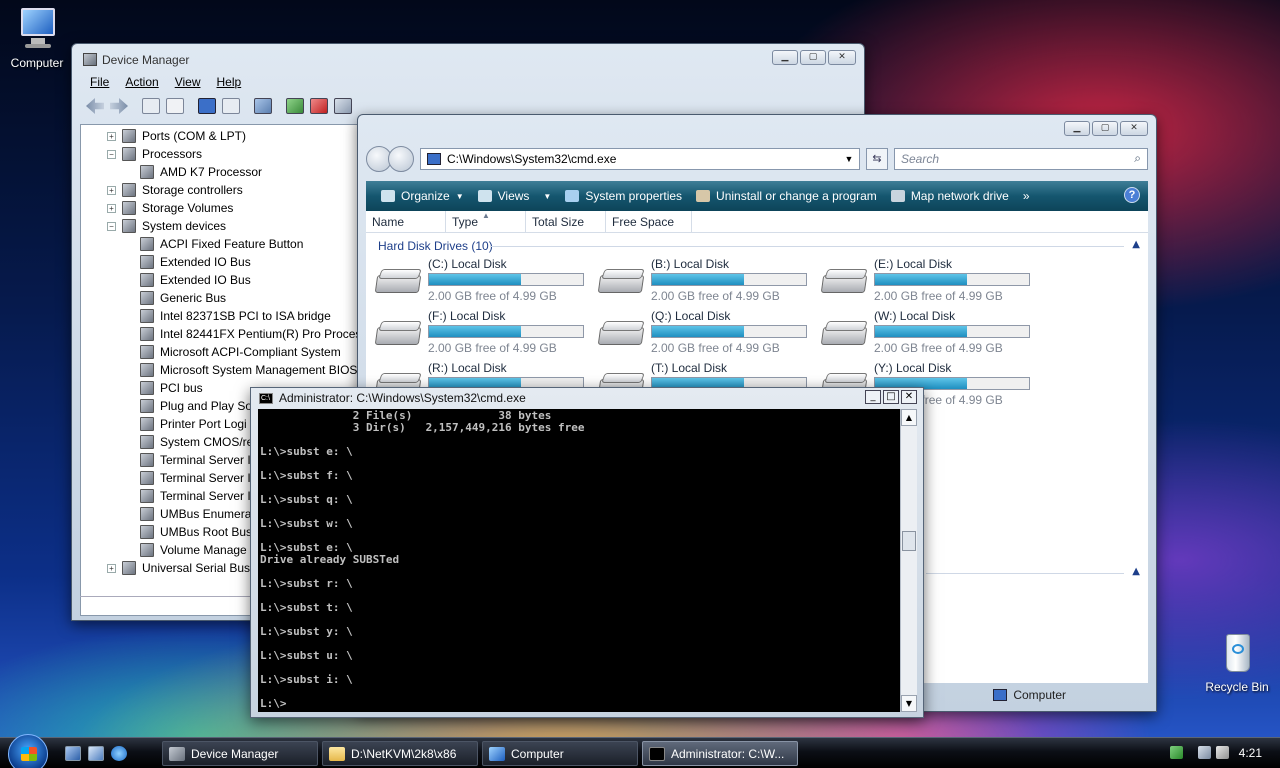  I want to click on task-folder: D:\NetKVM\2k8\x86, so click(400, 753).